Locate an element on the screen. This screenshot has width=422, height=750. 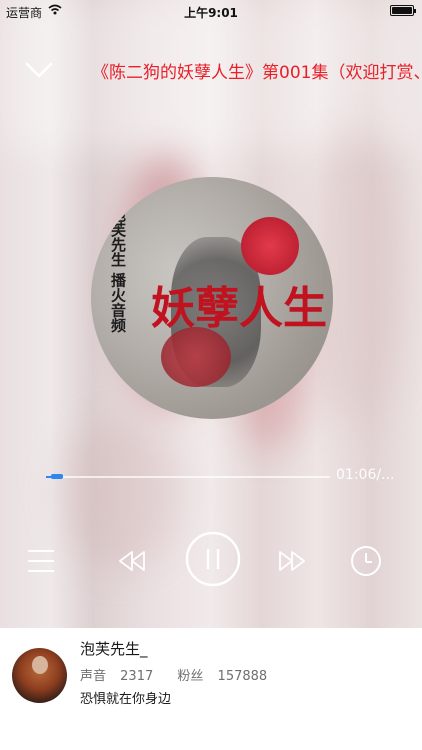
cover-side-text: 泡芙先生 播火音频 is located at coordinates (118, 270).